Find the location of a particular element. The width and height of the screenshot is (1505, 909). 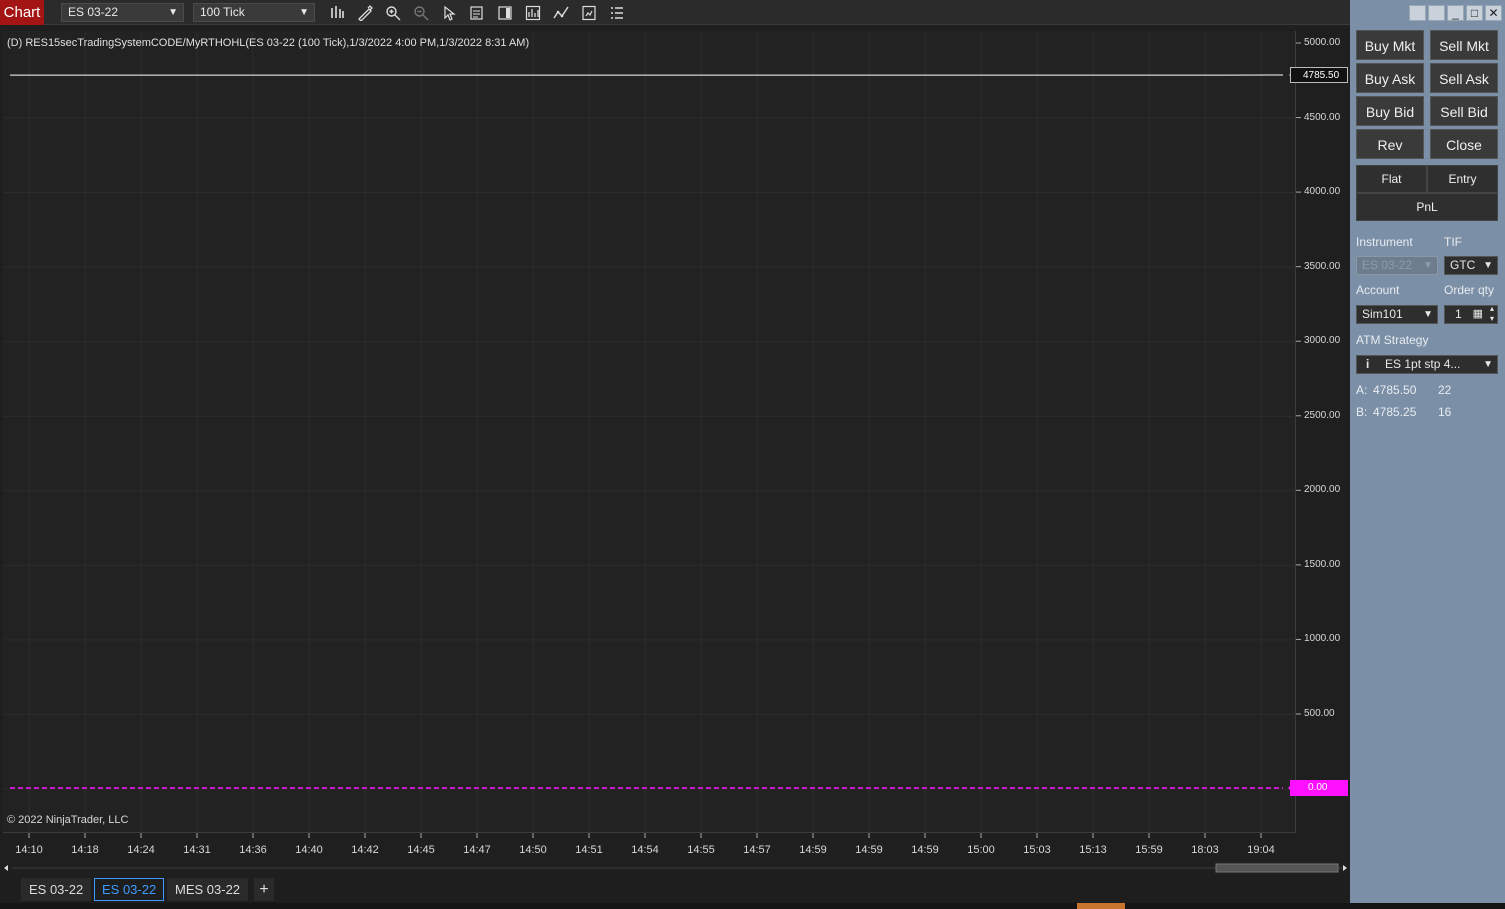

info-icon: i is located at coordinates (1367, 364).